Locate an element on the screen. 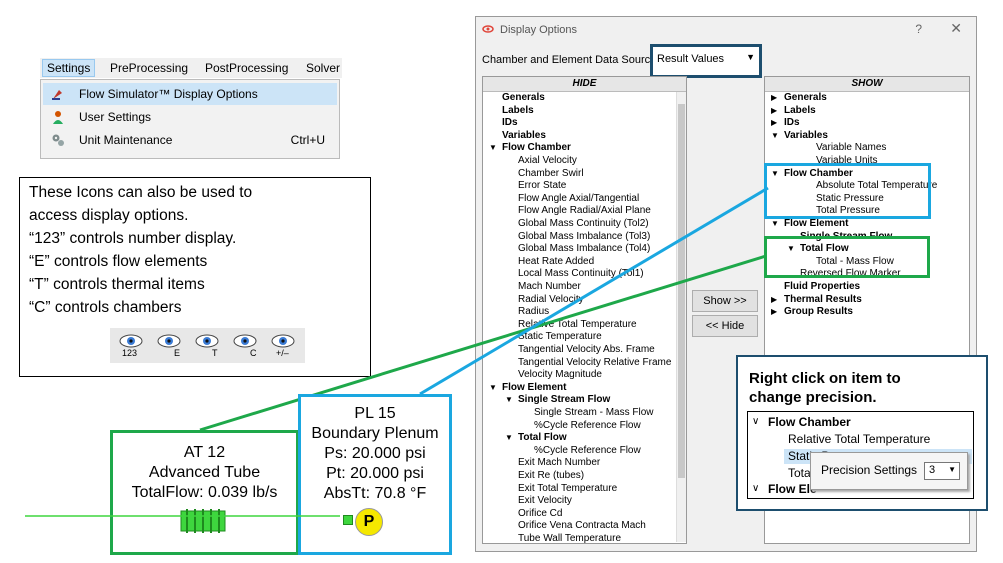 This screenshot has width=1003, height=563. tree-item: Relative Total Temperature is located at coordinates (577, 324).